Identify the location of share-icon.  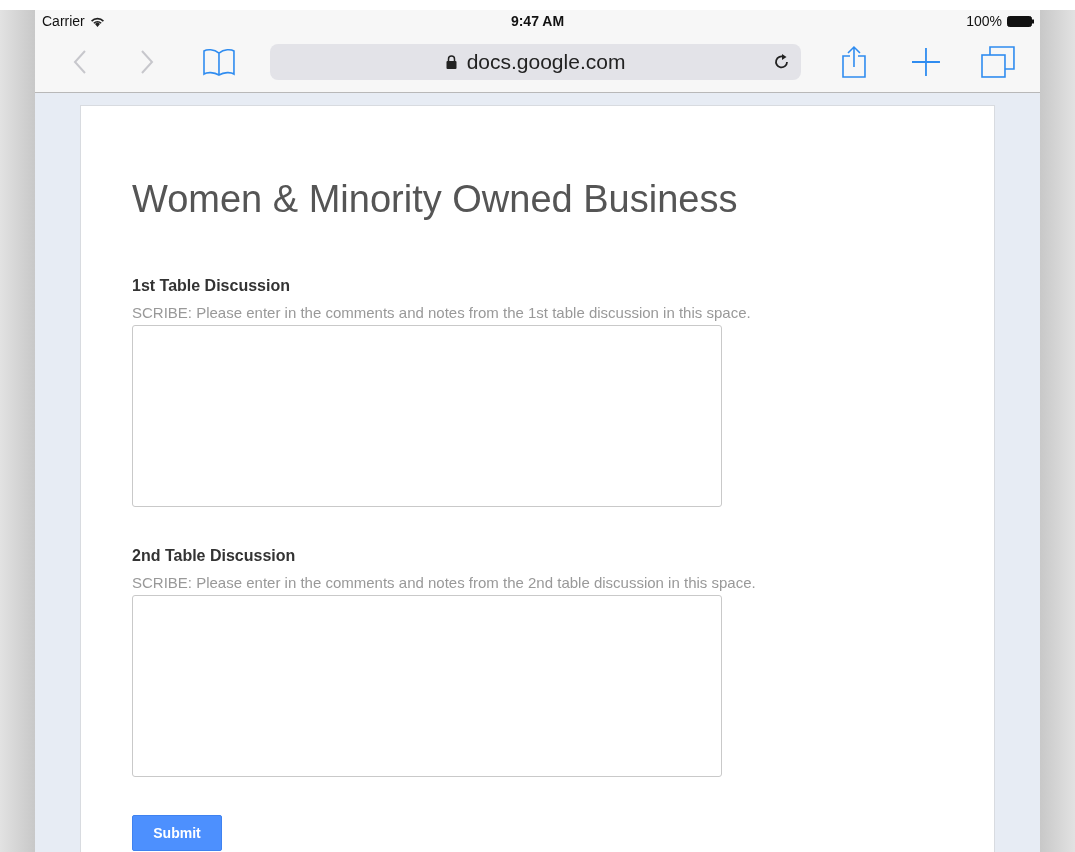
(854, 62).